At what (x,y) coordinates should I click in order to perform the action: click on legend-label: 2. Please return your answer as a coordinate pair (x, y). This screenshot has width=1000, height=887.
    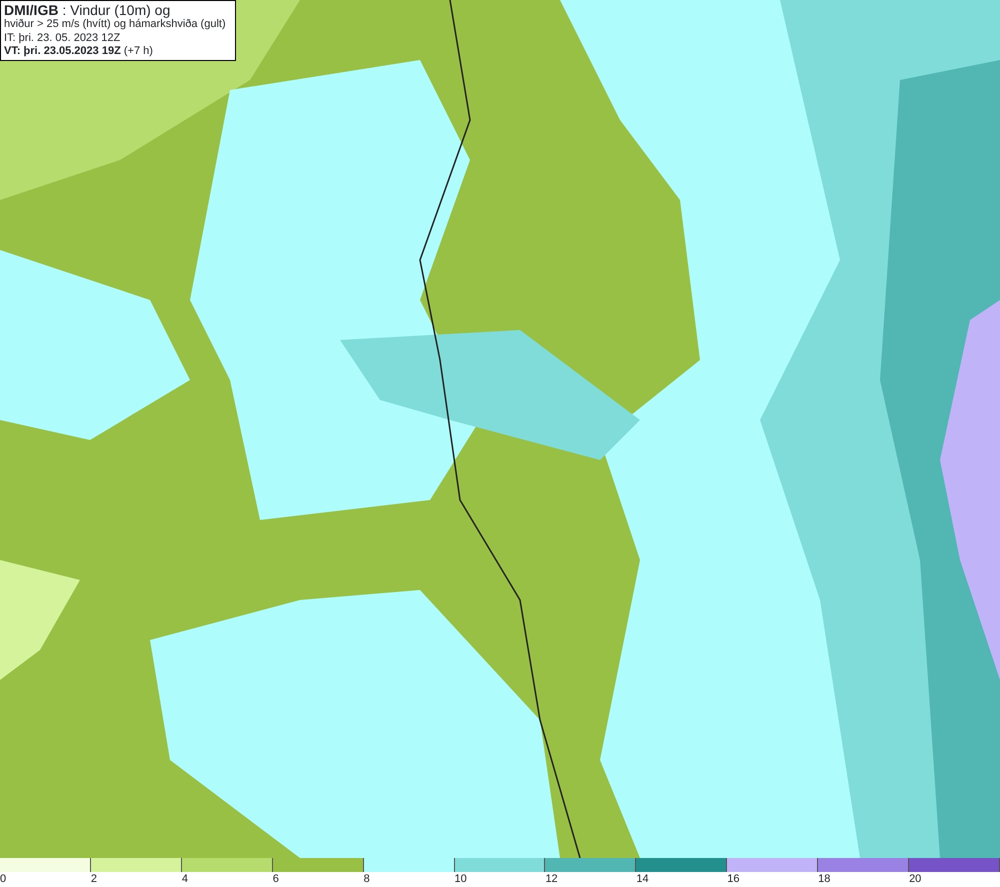
    Looking at the image, I should click on (94, 879).